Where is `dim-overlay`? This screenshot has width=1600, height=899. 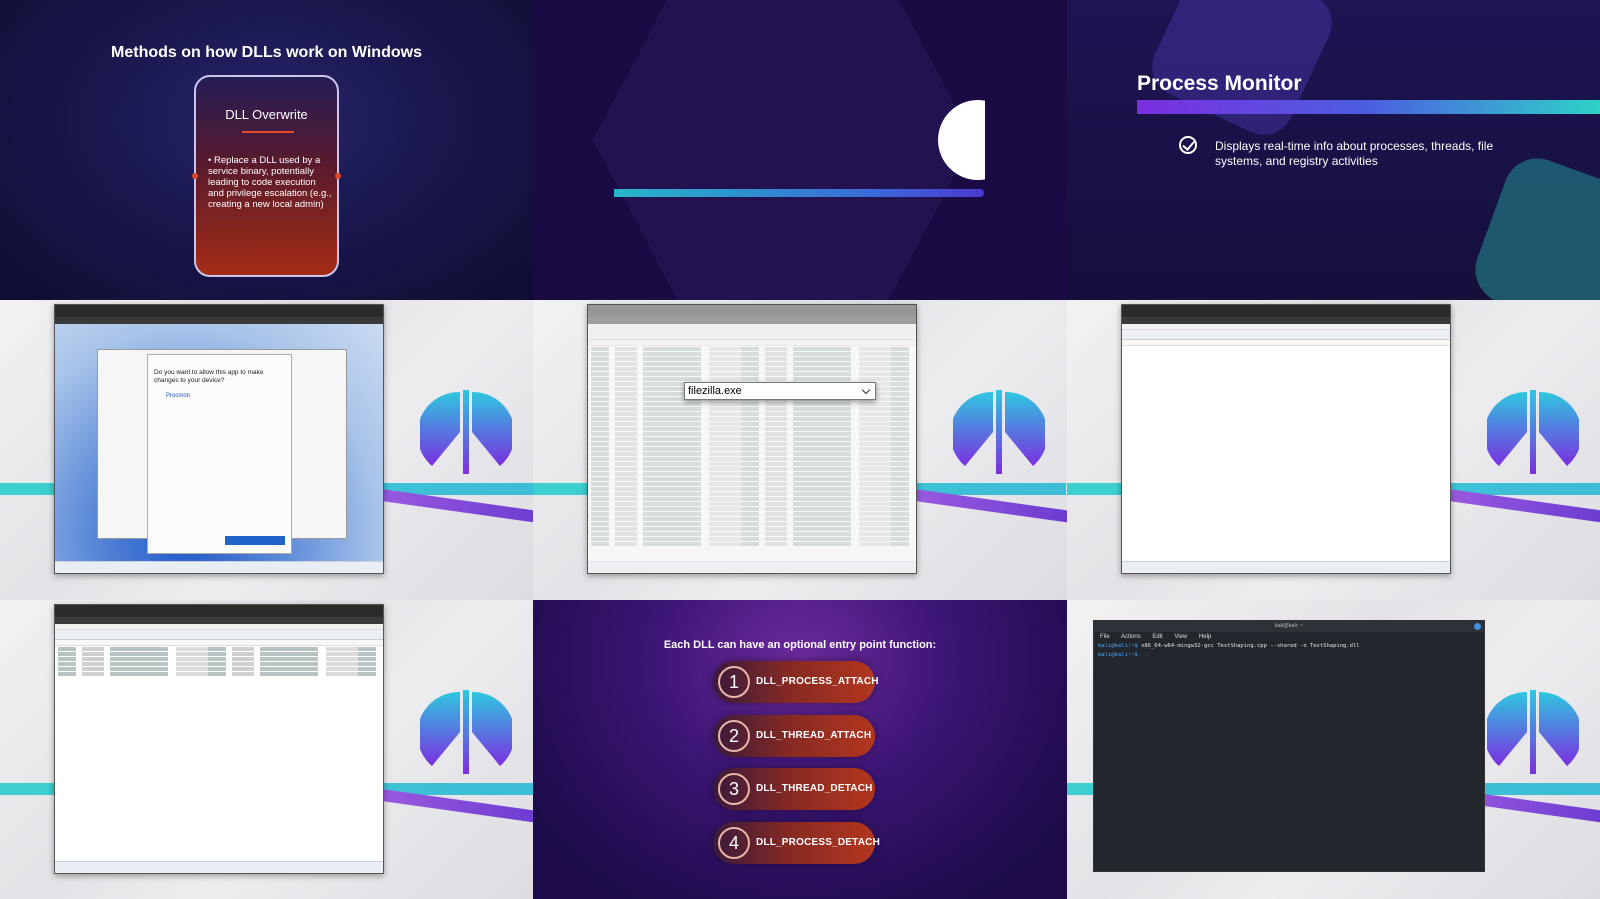
dim-overlay is located at coordinates (752, 439).